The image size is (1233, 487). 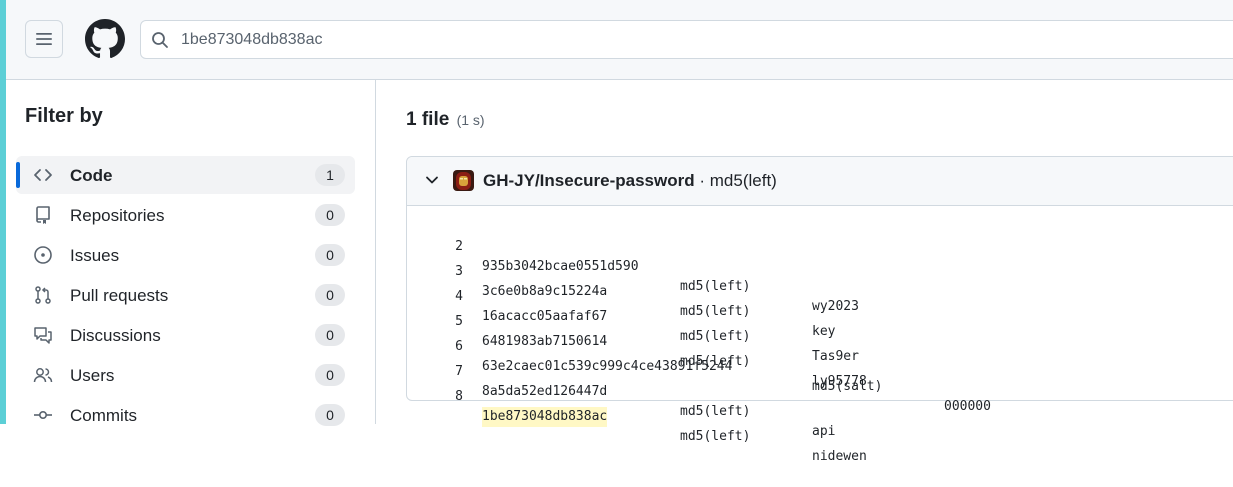 I want to click on menu-button, so click(x=44, y=39).